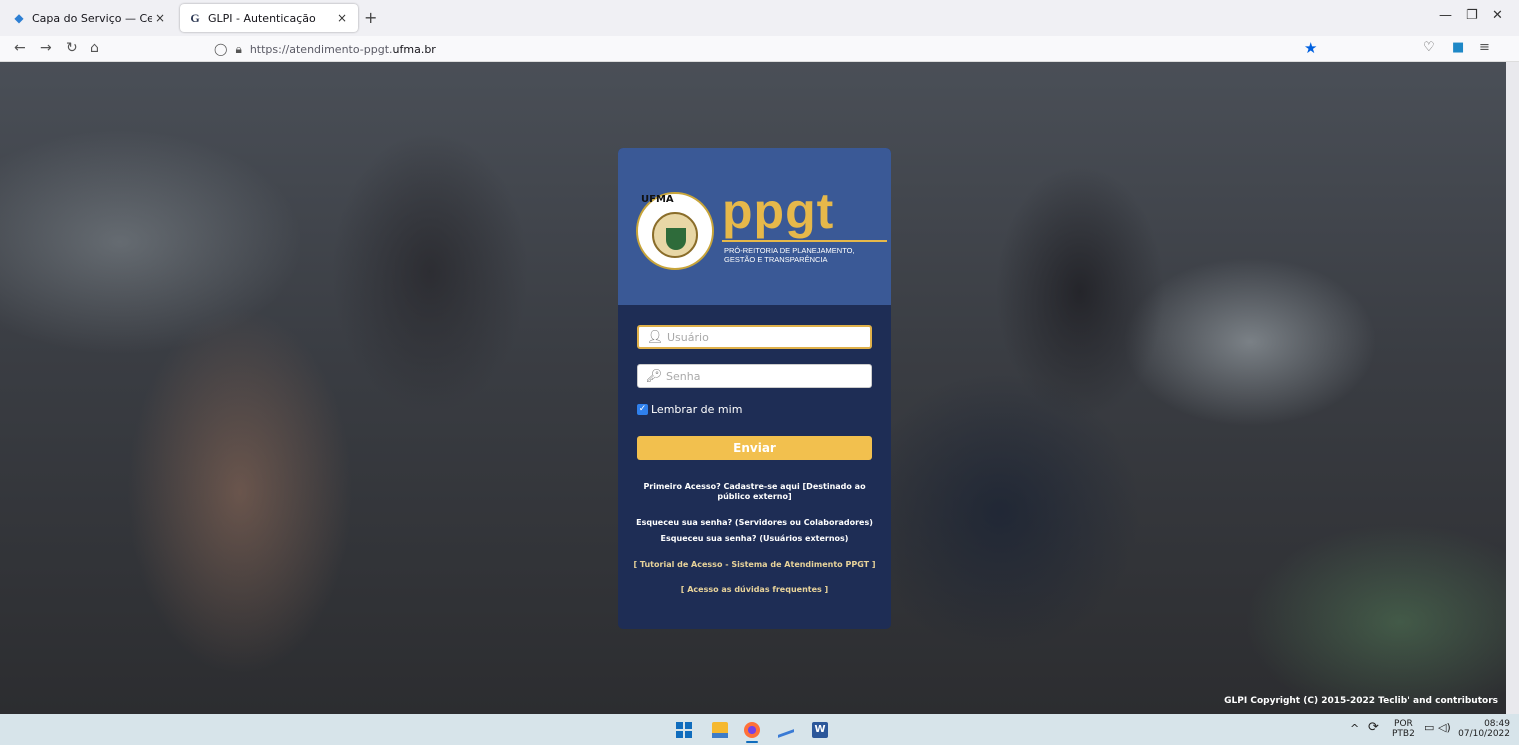  Describe the element at coordinates (1310, 48) in the screenshot. I see `bookmark-star-icon: ★` at that location.